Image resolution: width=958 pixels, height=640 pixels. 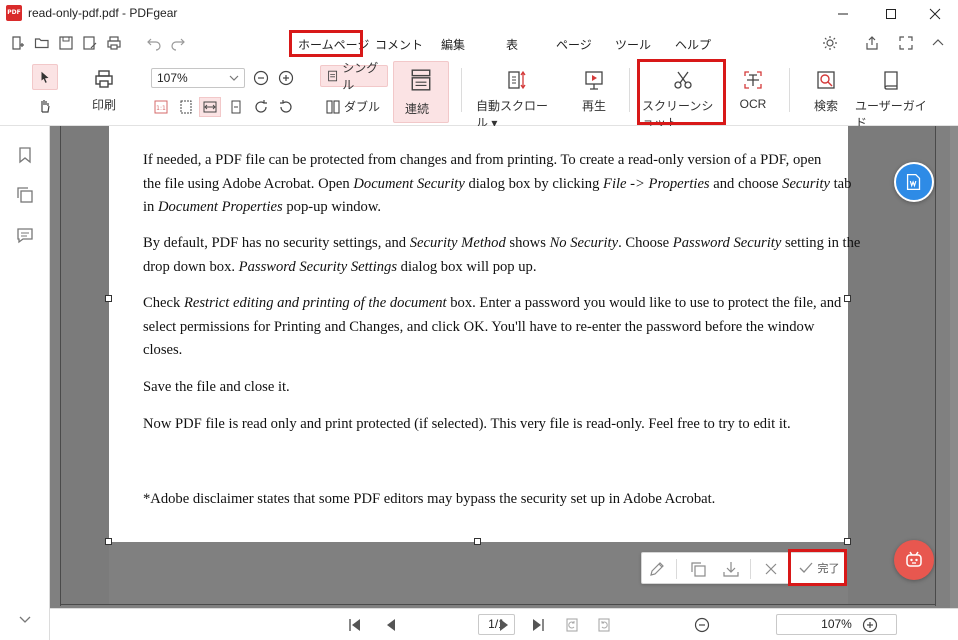 I want to click on previous-view-icon, so click(x=572, y=625).